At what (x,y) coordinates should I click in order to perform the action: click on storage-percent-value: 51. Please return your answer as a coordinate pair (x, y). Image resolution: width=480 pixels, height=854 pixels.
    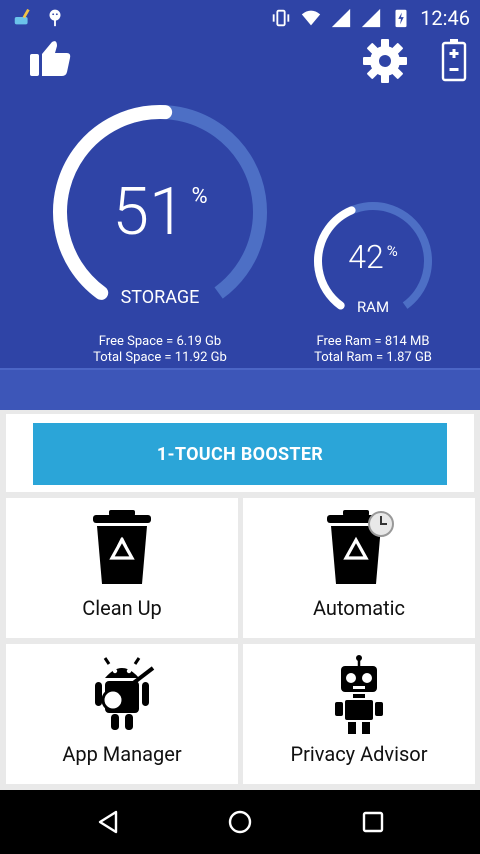
    Looking at the image, I should click on (149, 212).